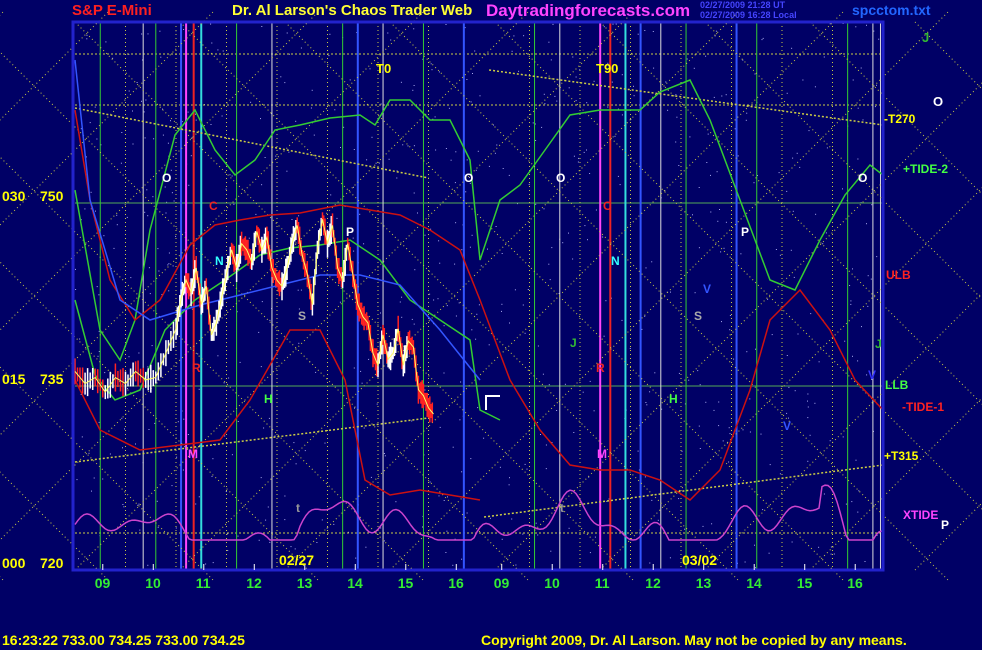  I want to click on x-tick-label: 13, so click(704, 583).